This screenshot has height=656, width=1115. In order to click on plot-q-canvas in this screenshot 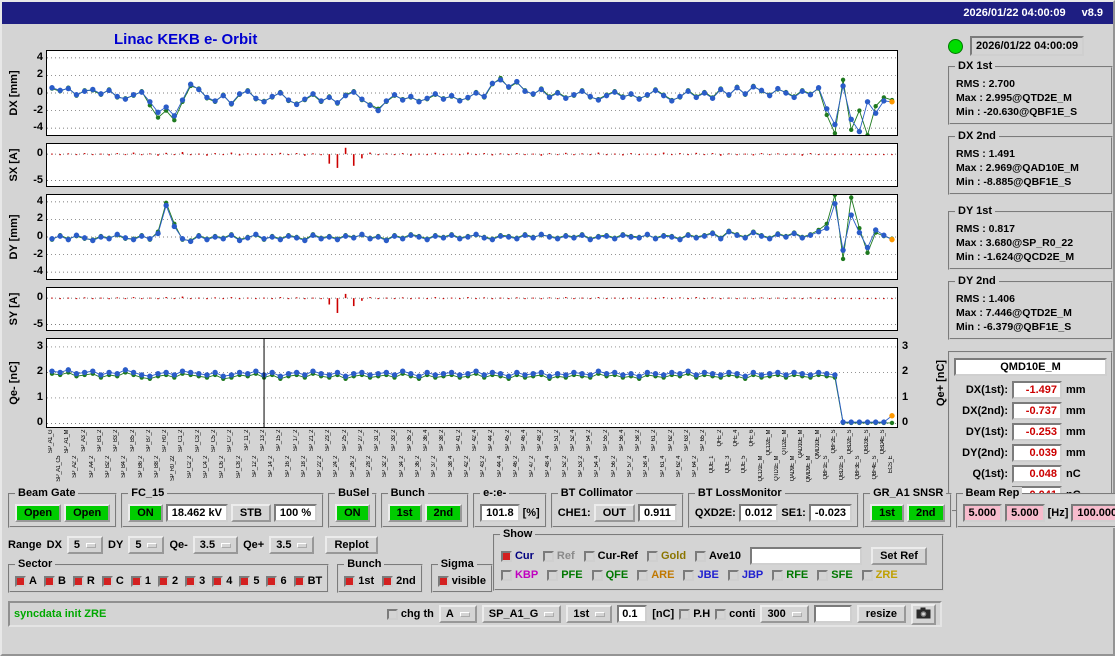, I will do `click(472, 383)`.